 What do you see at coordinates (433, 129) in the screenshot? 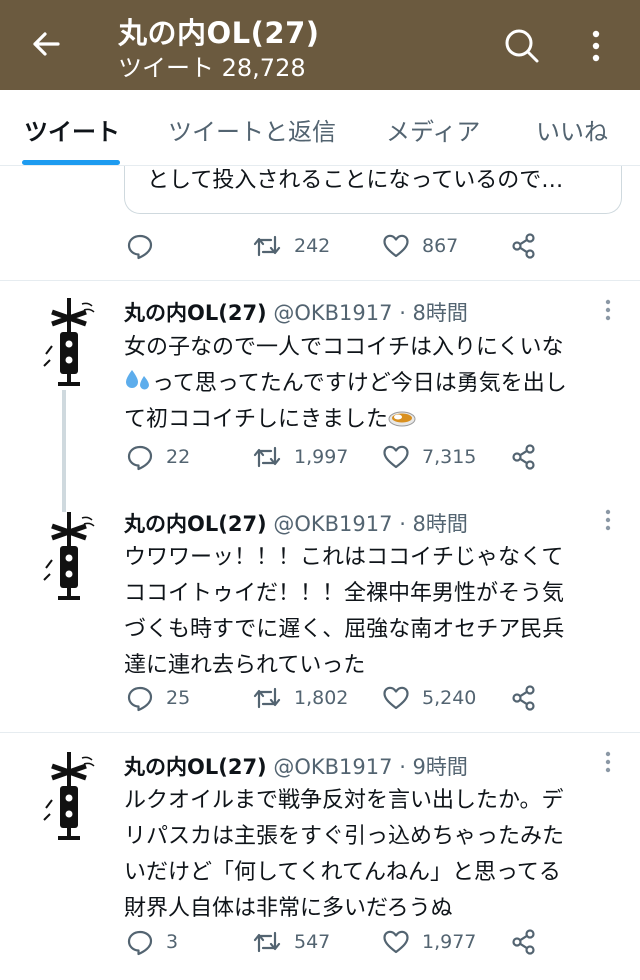
I see `tab-media: メディア` at bounding box center [433, 129].